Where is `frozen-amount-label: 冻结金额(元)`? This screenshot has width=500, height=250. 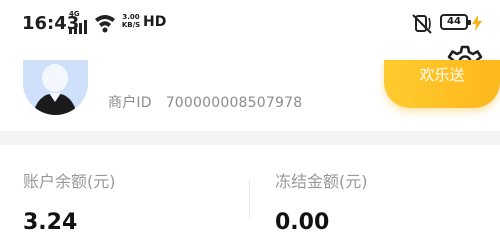
frozen-amount-label: 冻结金额(元) is located at coordinates (321, 181).